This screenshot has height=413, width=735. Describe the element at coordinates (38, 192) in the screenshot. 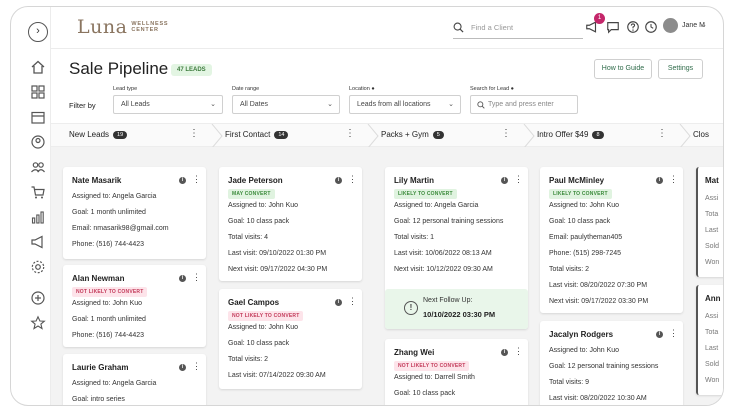

I see `cart-icon` at that location.